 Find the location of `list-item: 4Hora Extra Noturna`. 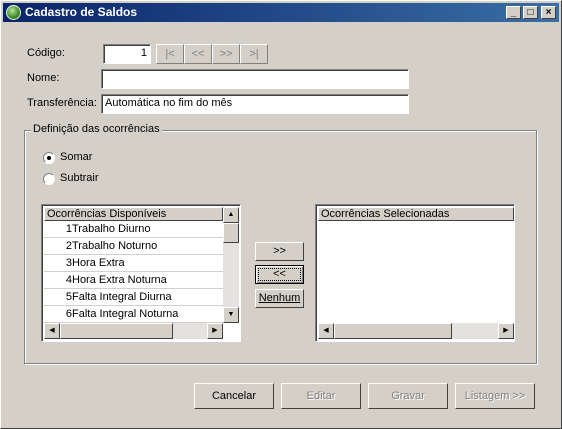

list-item: 4Hora Extra Noturna is located at coordinates (133, 280).